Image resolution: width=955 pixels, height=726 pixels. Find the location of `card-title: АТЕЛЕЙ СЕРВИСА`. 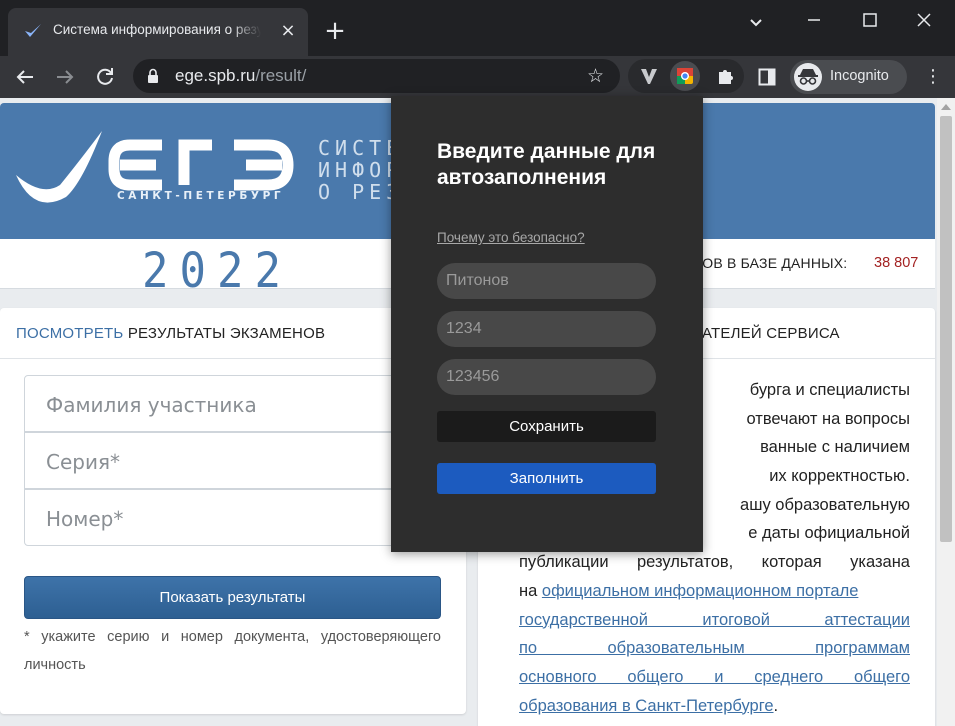

card-title: АТЕЛЕЙ СЕРВИСА is located at coordinates (771, 333).